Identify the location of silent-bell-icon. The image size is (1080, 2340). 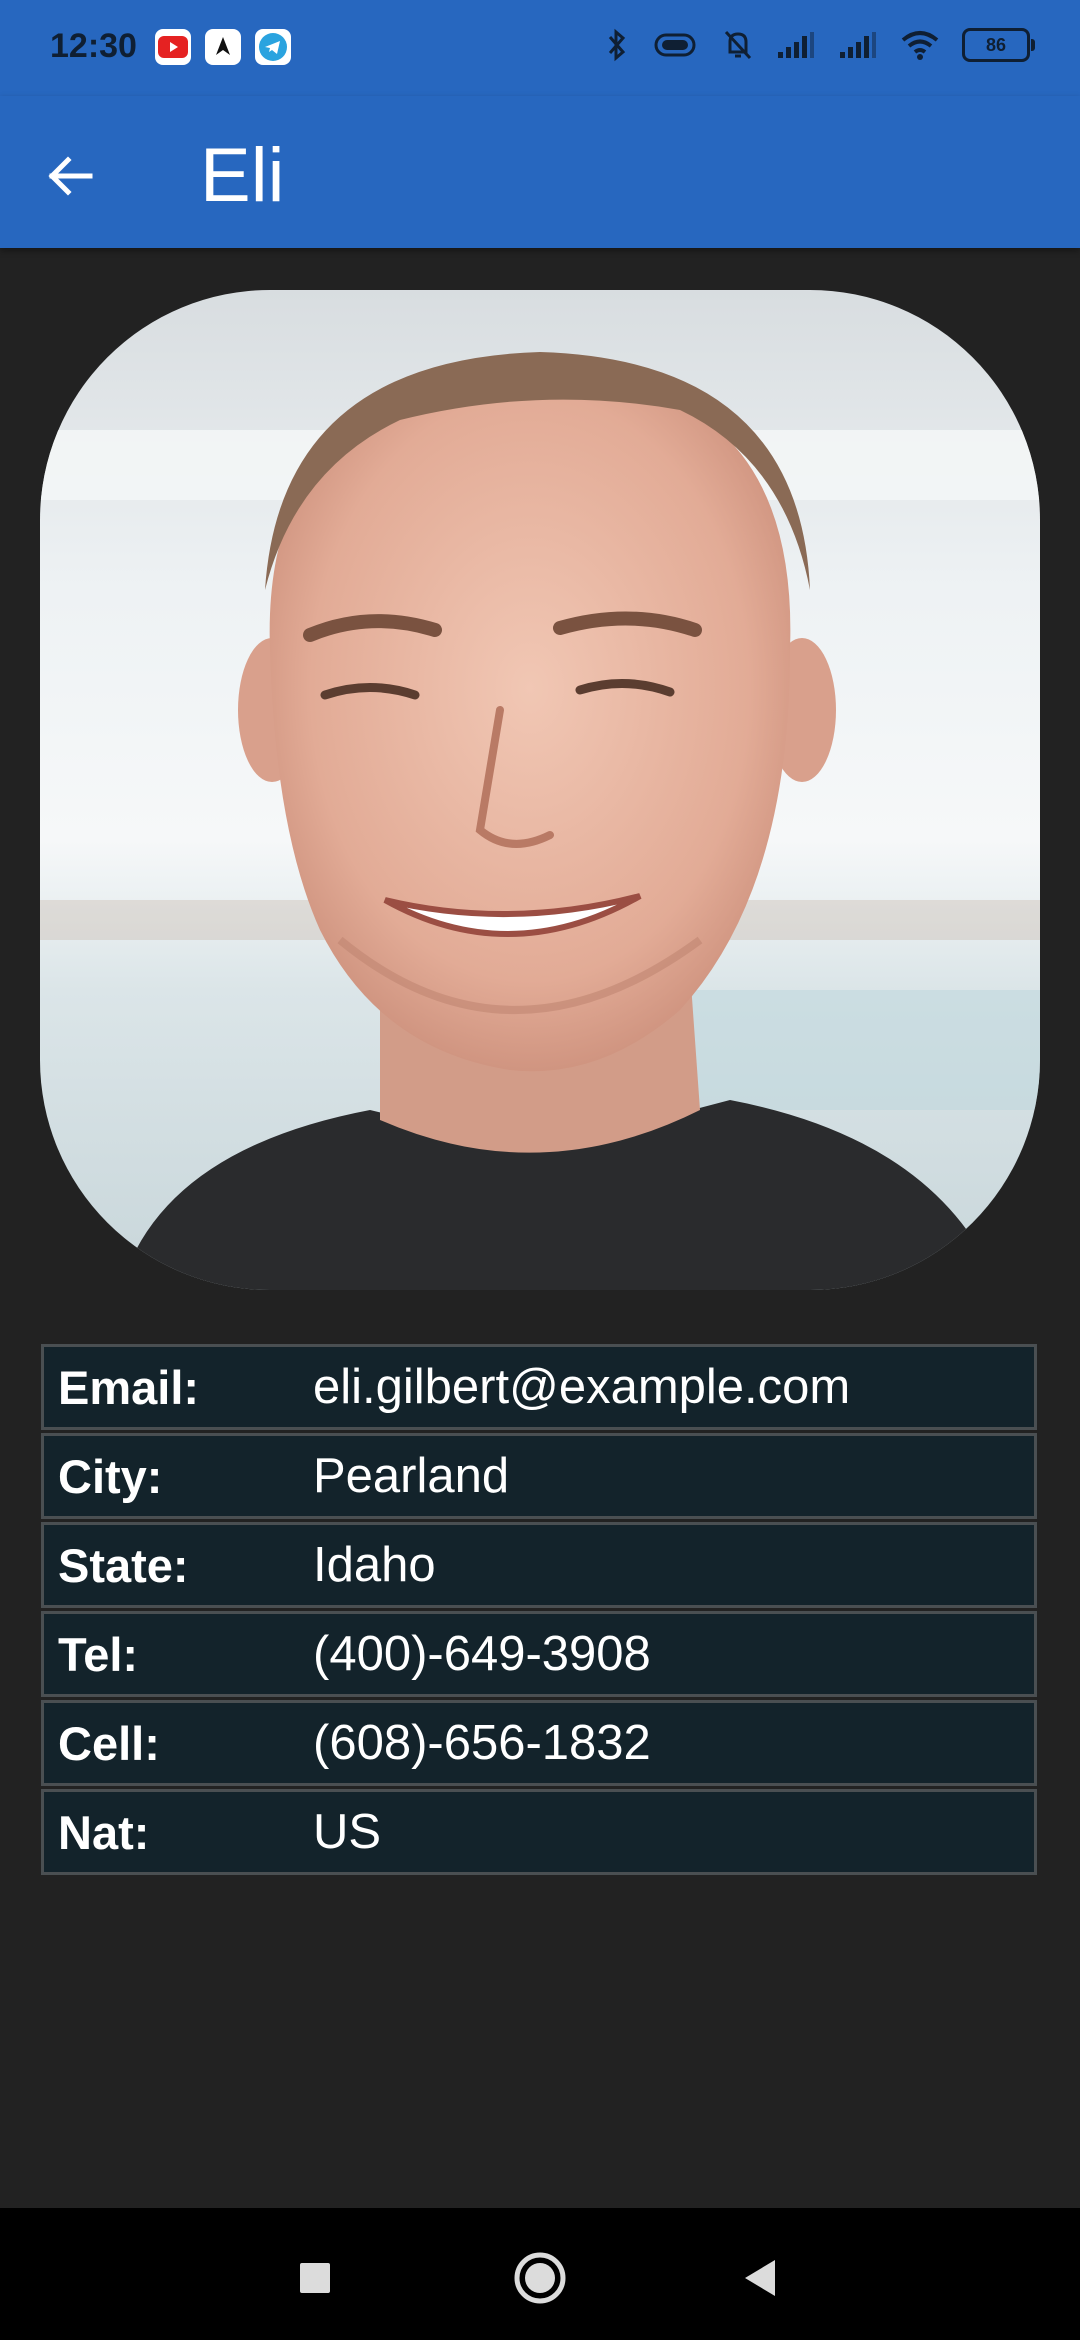
(738, 45).